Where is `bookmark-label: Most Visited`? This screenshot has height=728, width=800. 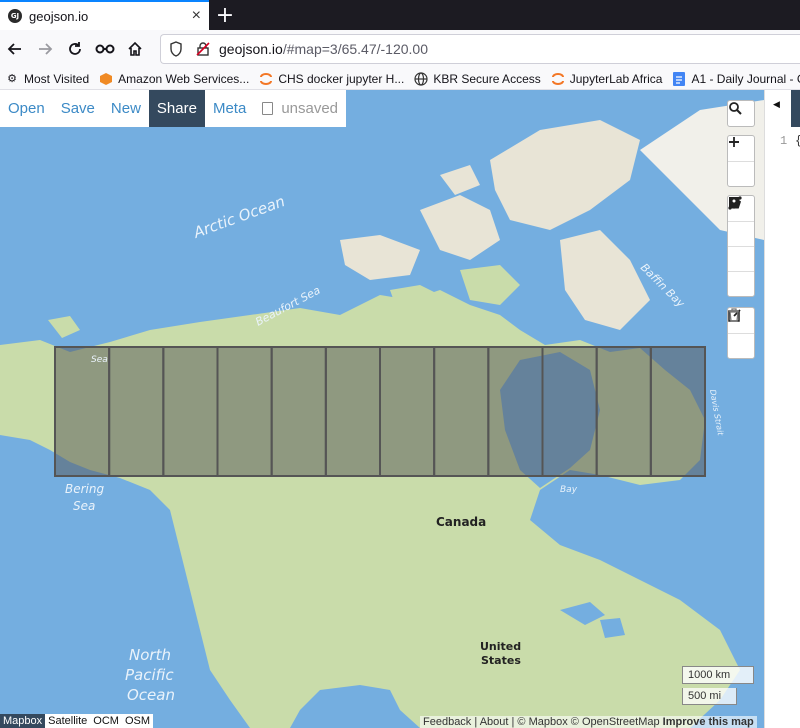
bookmark-label: Most Visited is located at coordinates (57, 78).